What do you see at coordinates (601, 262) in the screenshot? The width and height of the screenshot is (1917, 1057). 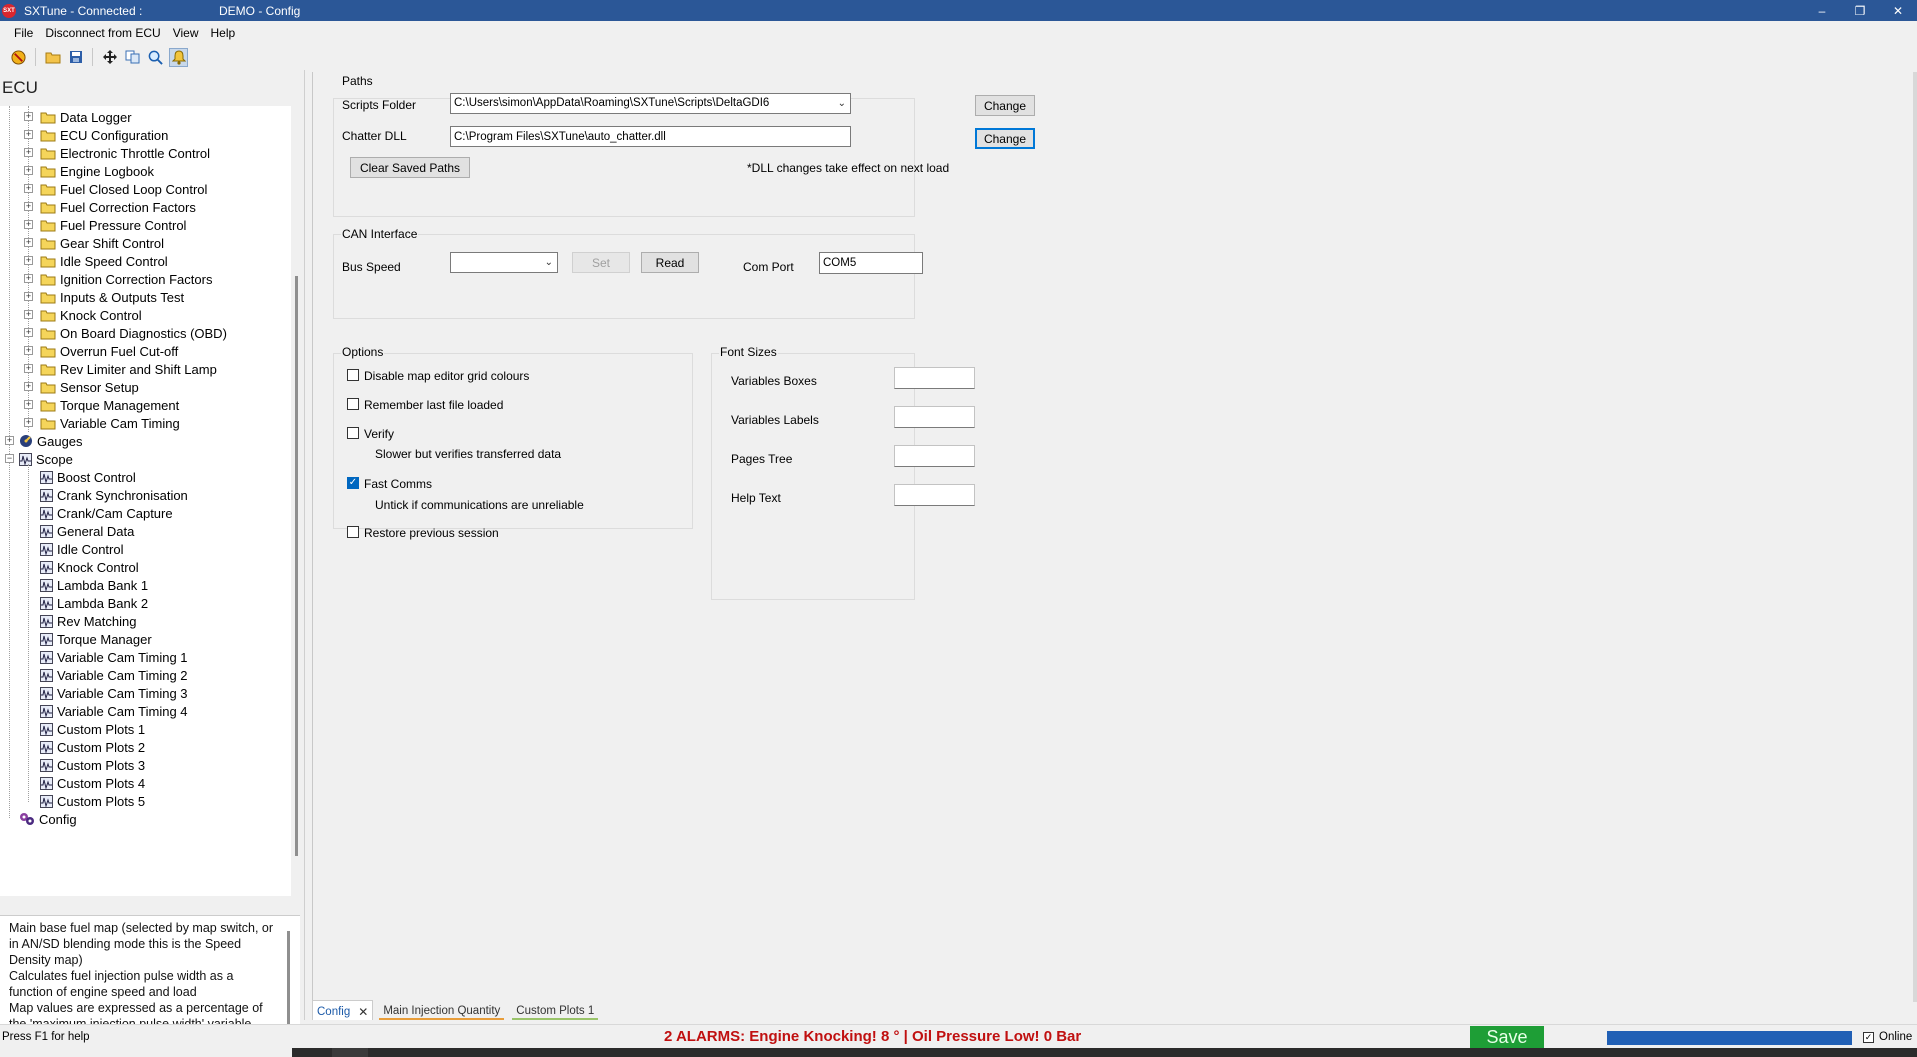 I see `set-button: Set` at bounding box center [601, 262].